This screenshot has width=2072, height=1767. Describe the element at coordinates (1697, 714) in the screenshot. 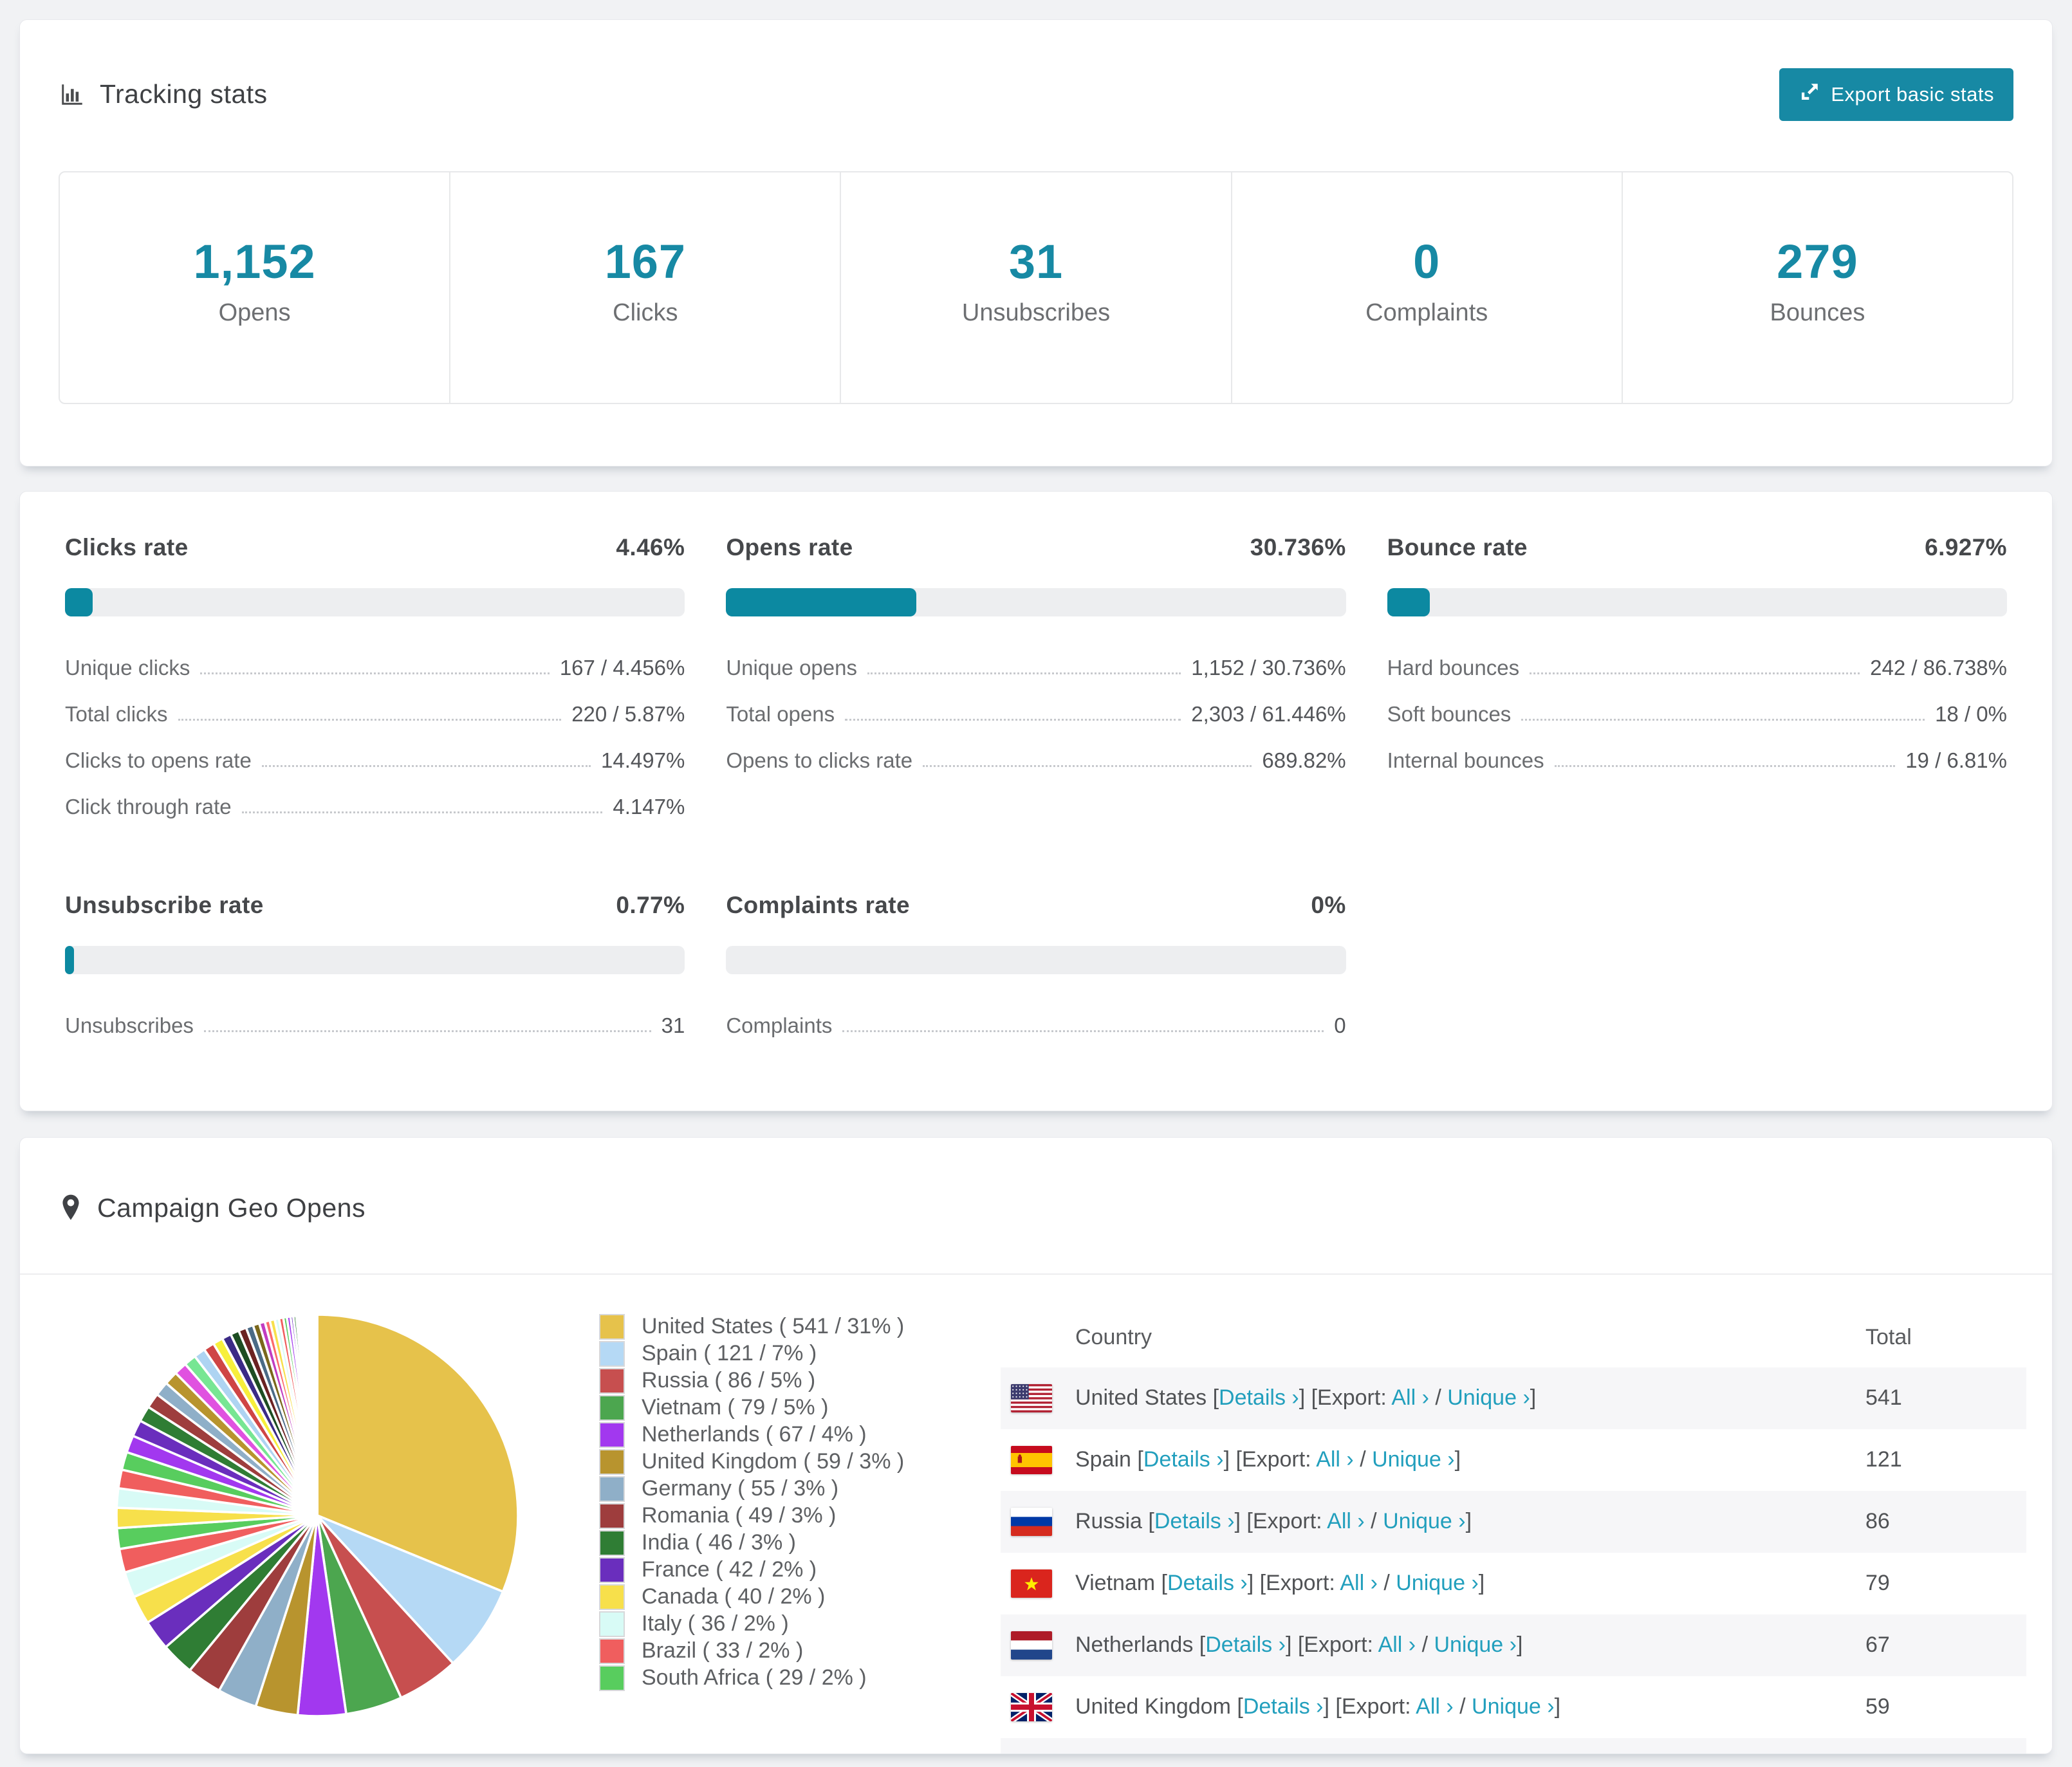

I see `rate-row-soft-bounces: Soft bounces 18 / 0%` at that location.